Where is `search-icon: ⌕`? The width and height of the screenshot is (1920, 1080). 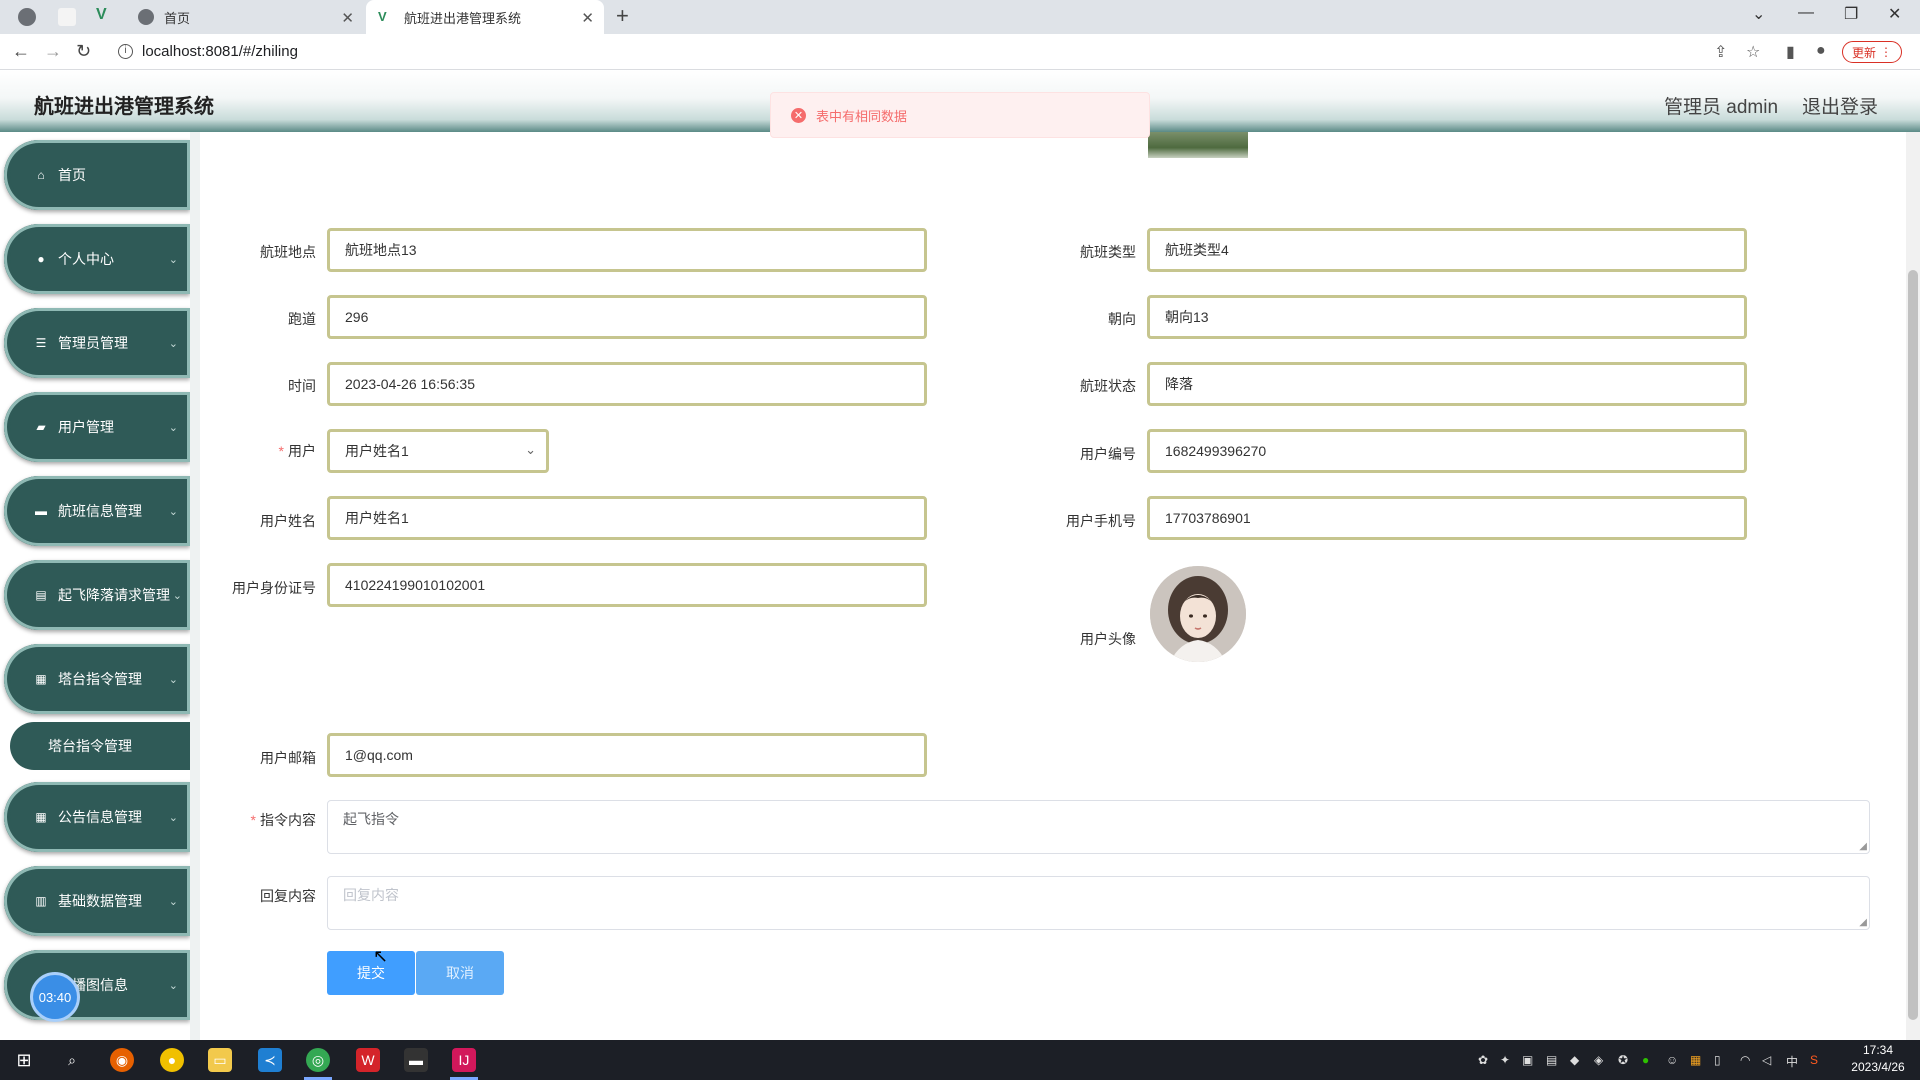
search-icon: ⌕ is located at coordinates (72, 1060).